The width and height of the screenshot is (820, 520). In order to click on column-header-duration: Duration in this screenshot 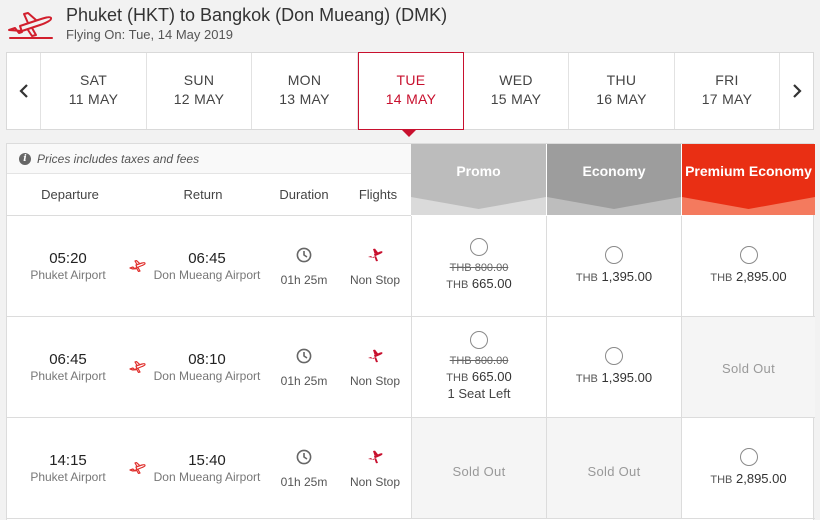, I will do `click(304, 194)`.